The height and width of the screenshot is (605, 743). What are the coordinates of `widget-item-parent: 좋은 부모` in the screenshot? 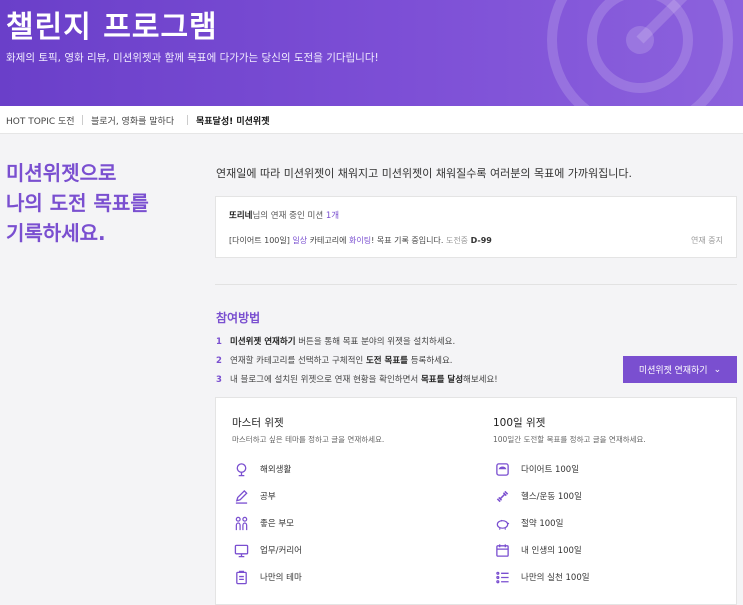 It's located at (263, 523).